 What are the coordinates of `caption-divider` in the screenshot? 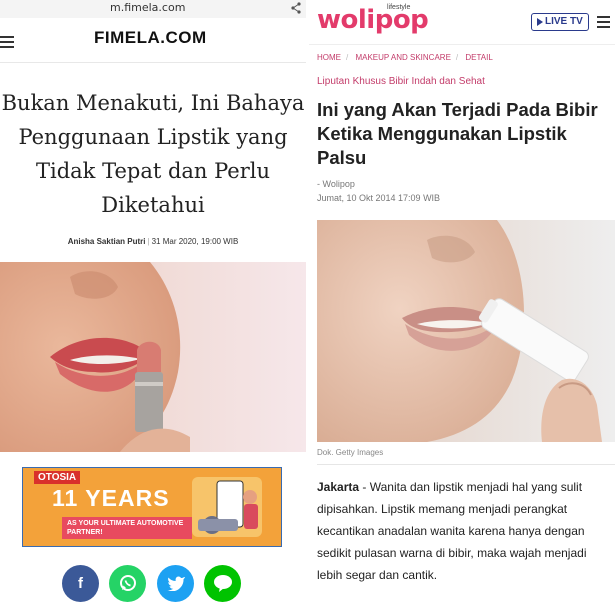 It's located at (466, 464).